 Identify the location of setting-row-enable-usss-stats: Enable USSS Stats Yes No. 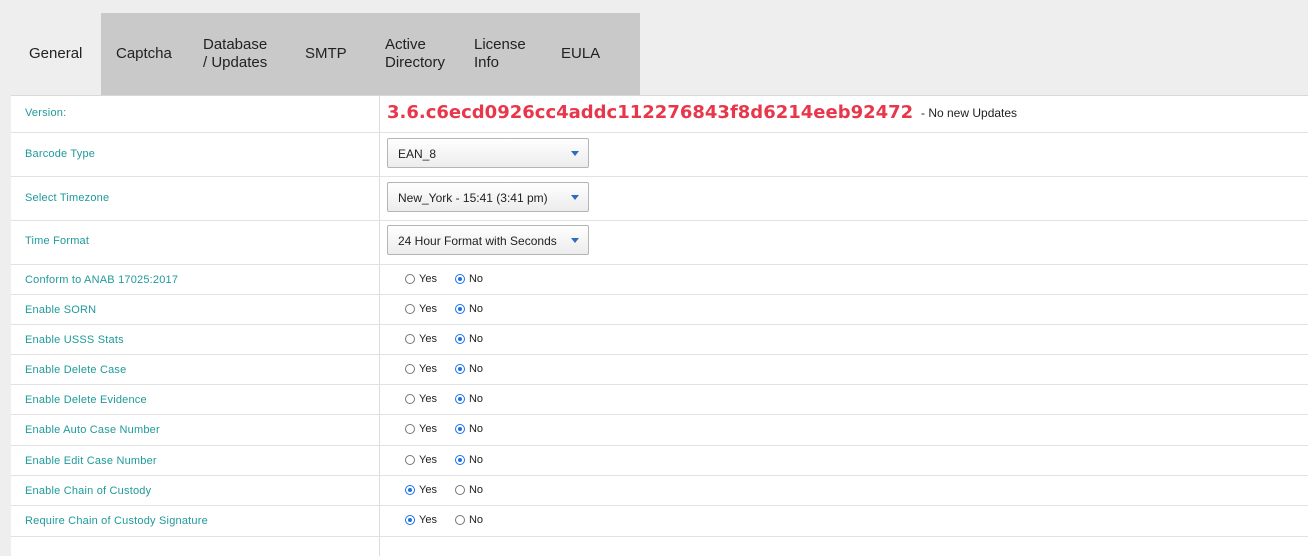
(659, 339).